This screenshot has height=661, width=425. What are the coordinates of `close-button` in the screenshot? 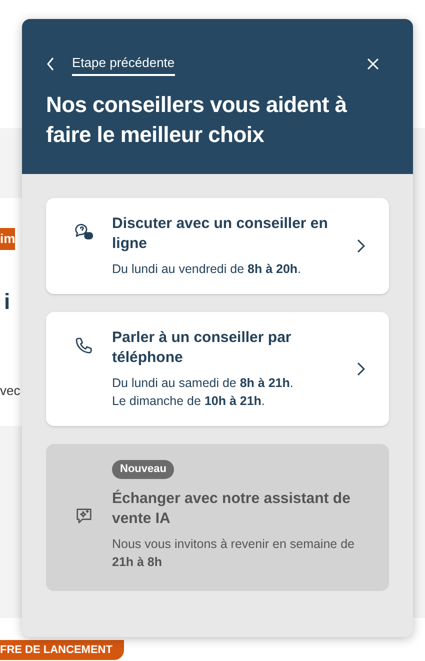 It's located at (373, 64).